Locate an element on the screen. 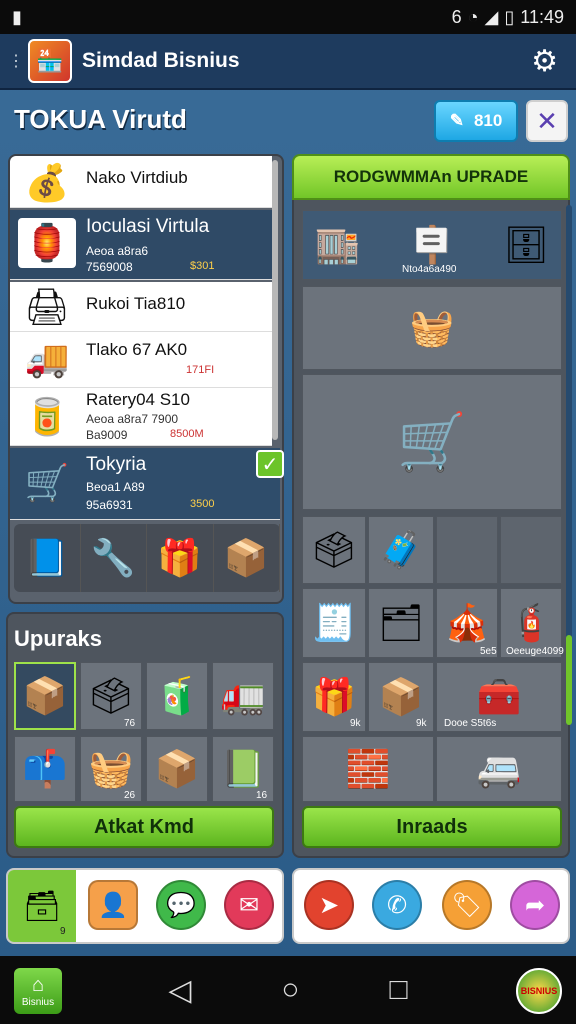 This screenshot has width=576, height=1024. character-button: 👤 is located at coordinates (113, 905).